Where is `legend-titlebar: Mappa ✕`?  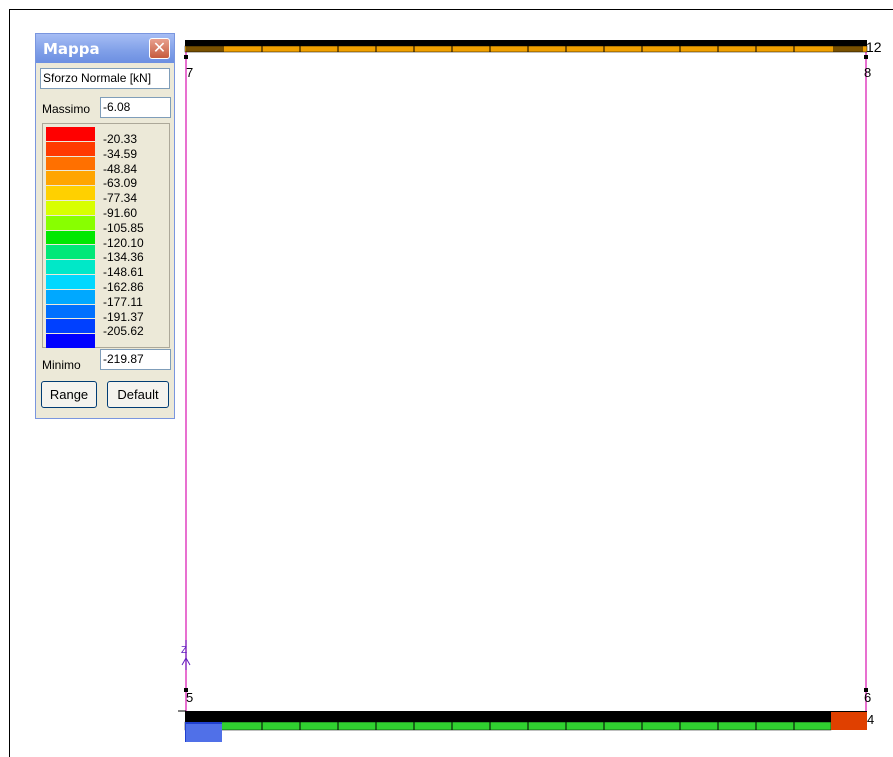 legend-titlebar: Mappa ✕ is located at coordinates (105, 48).